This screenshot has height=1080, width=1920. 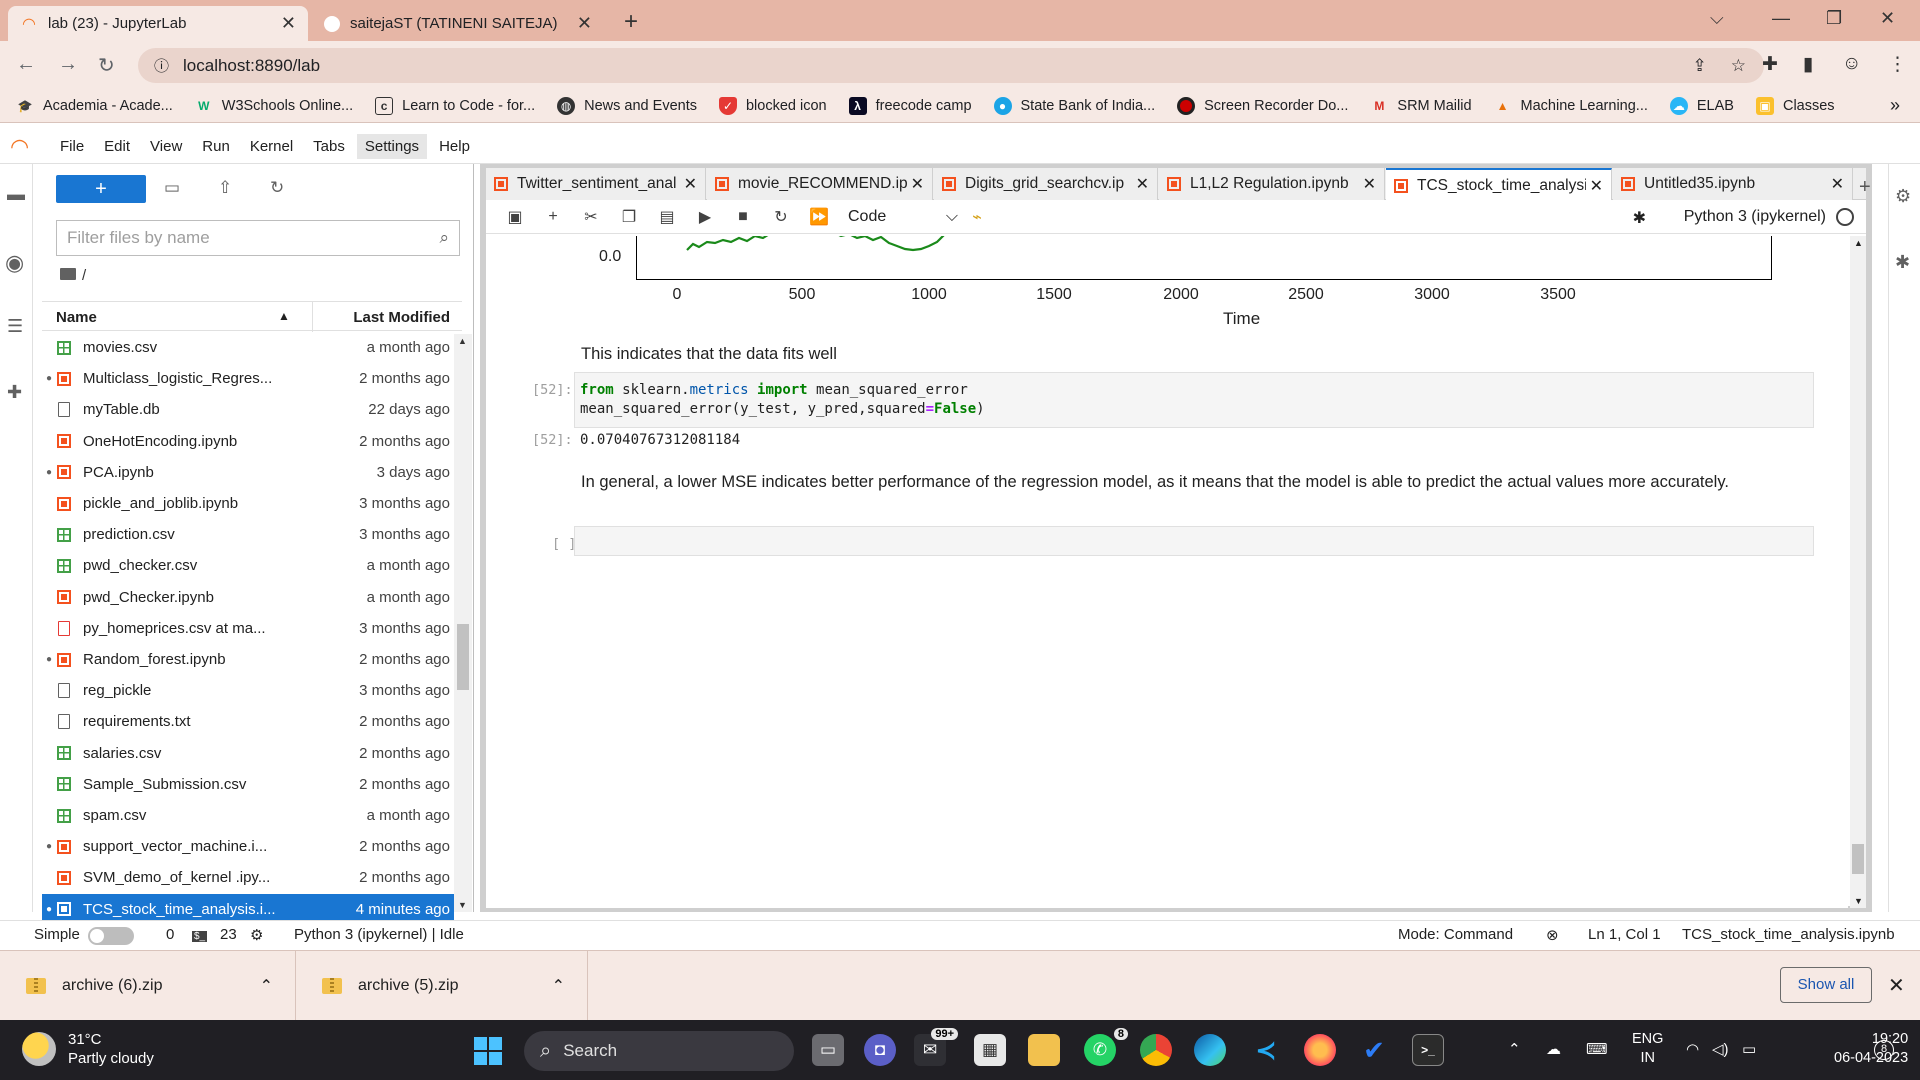 I want to click on chrome-icon, so click(x=1156, y=1050).